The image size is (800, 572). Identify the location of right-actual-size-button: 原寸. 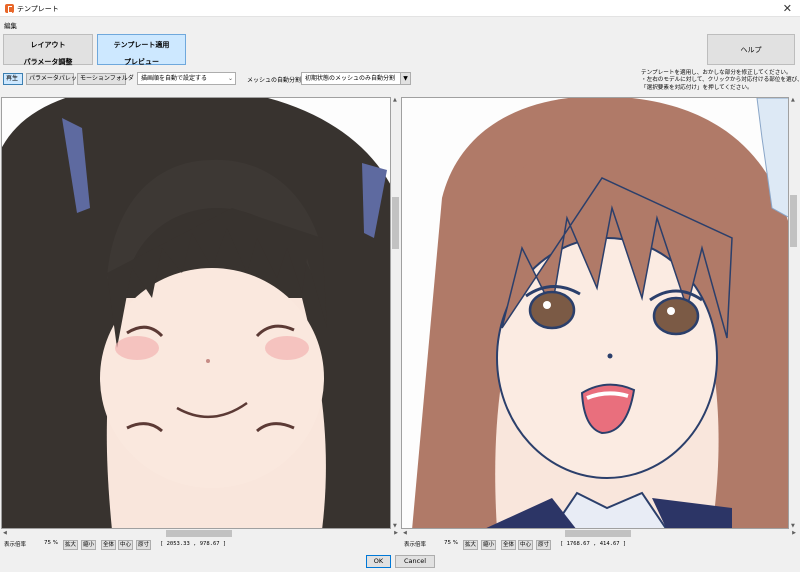
(544, 545).